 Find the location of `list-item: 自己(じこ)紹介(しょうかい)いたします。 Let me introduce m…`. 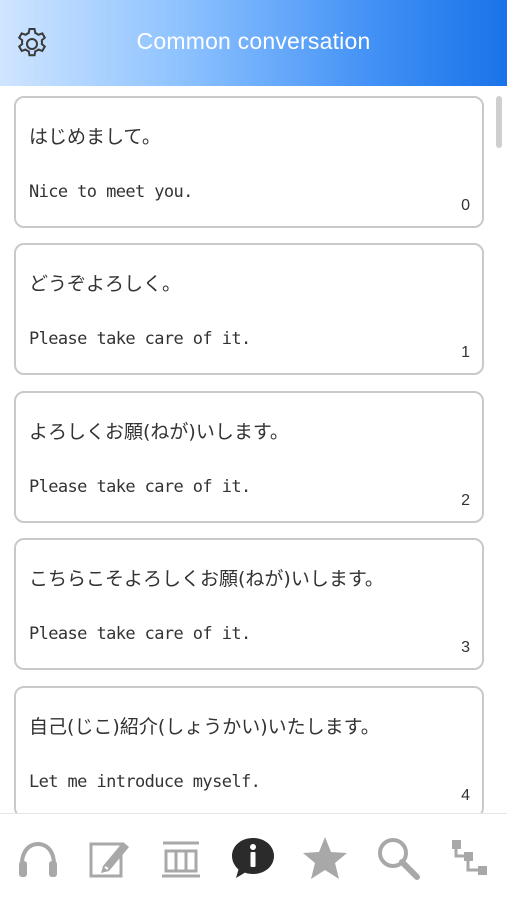

list-item: 自己(じこ)紹介(しょうかい)いたします。 Let me introduce m… is located at coordinates (249, 749).